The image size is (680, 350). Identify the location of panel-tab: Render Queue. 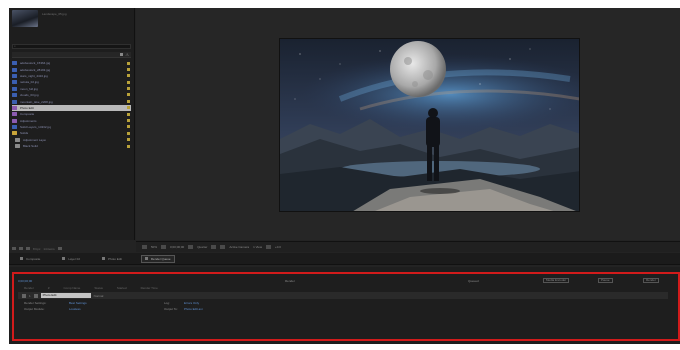
(157, 258).